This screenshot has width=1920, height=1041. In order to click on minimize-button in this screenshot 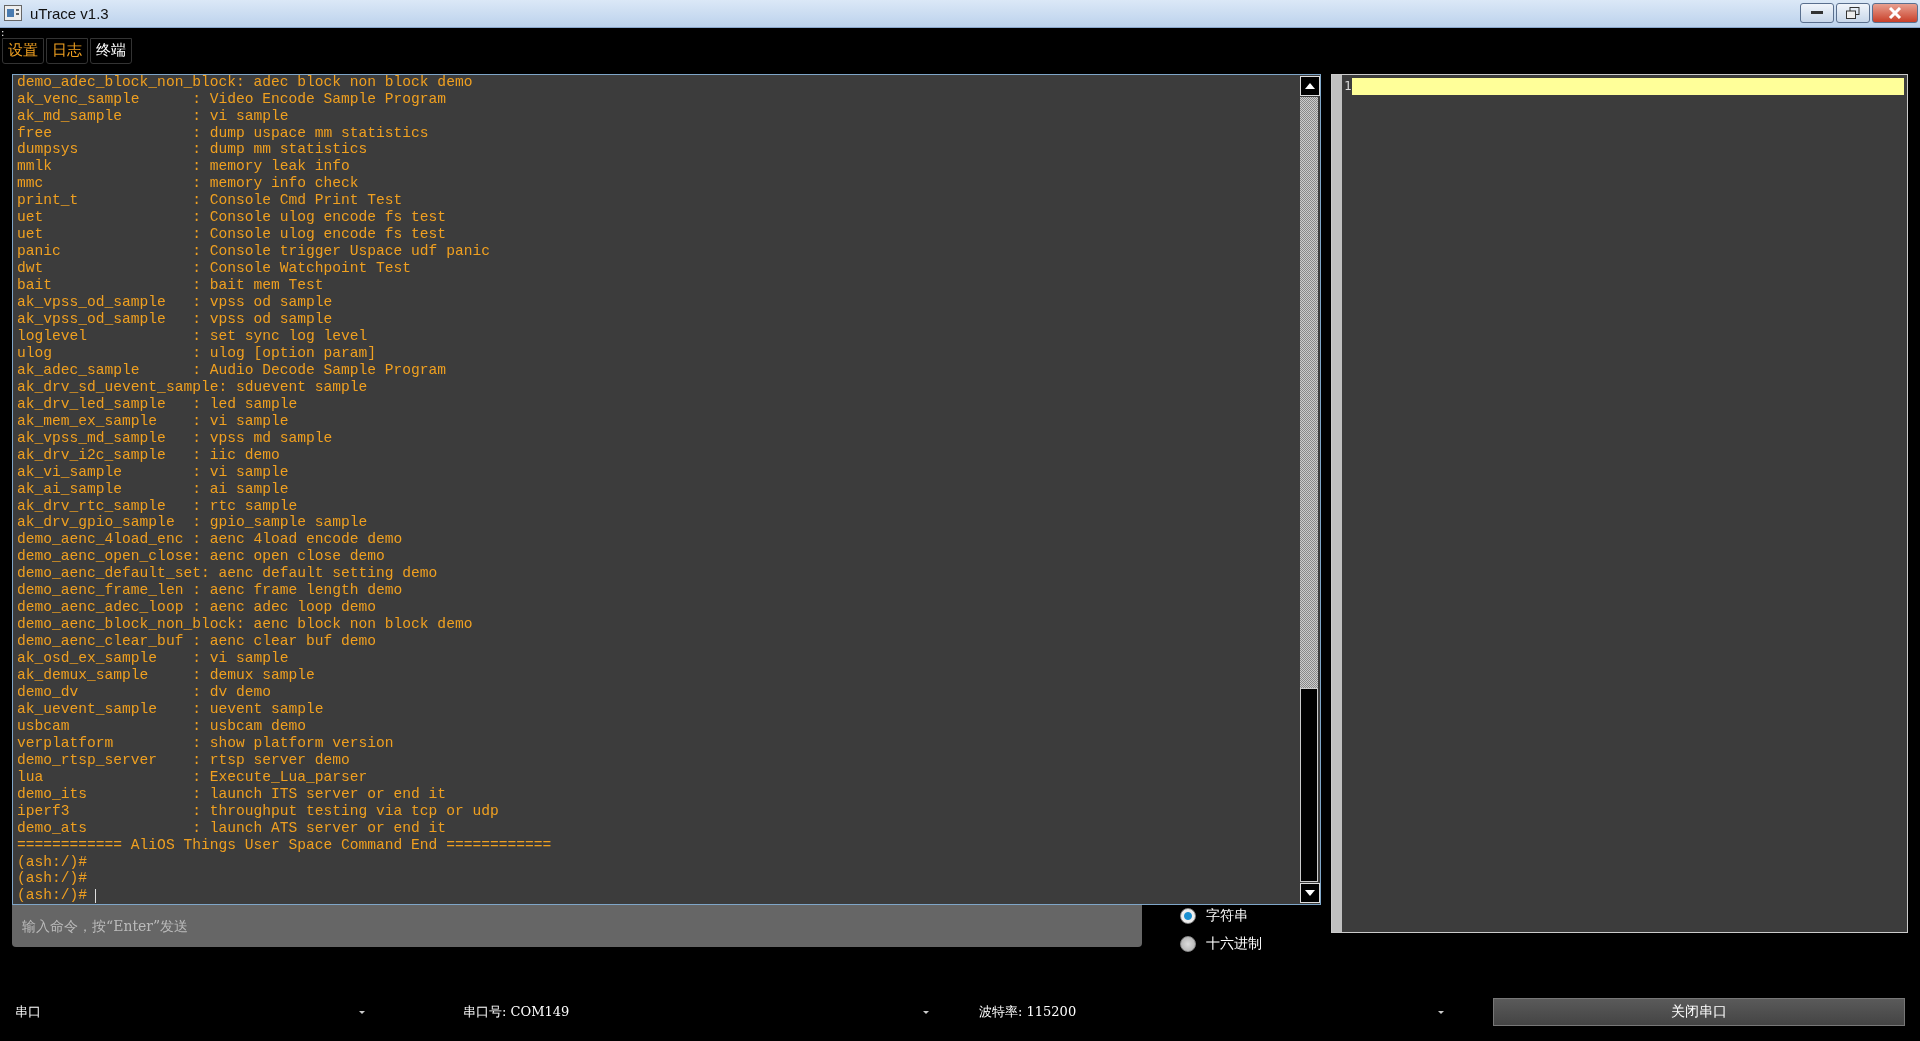, I will do `click(1817, 13)`.